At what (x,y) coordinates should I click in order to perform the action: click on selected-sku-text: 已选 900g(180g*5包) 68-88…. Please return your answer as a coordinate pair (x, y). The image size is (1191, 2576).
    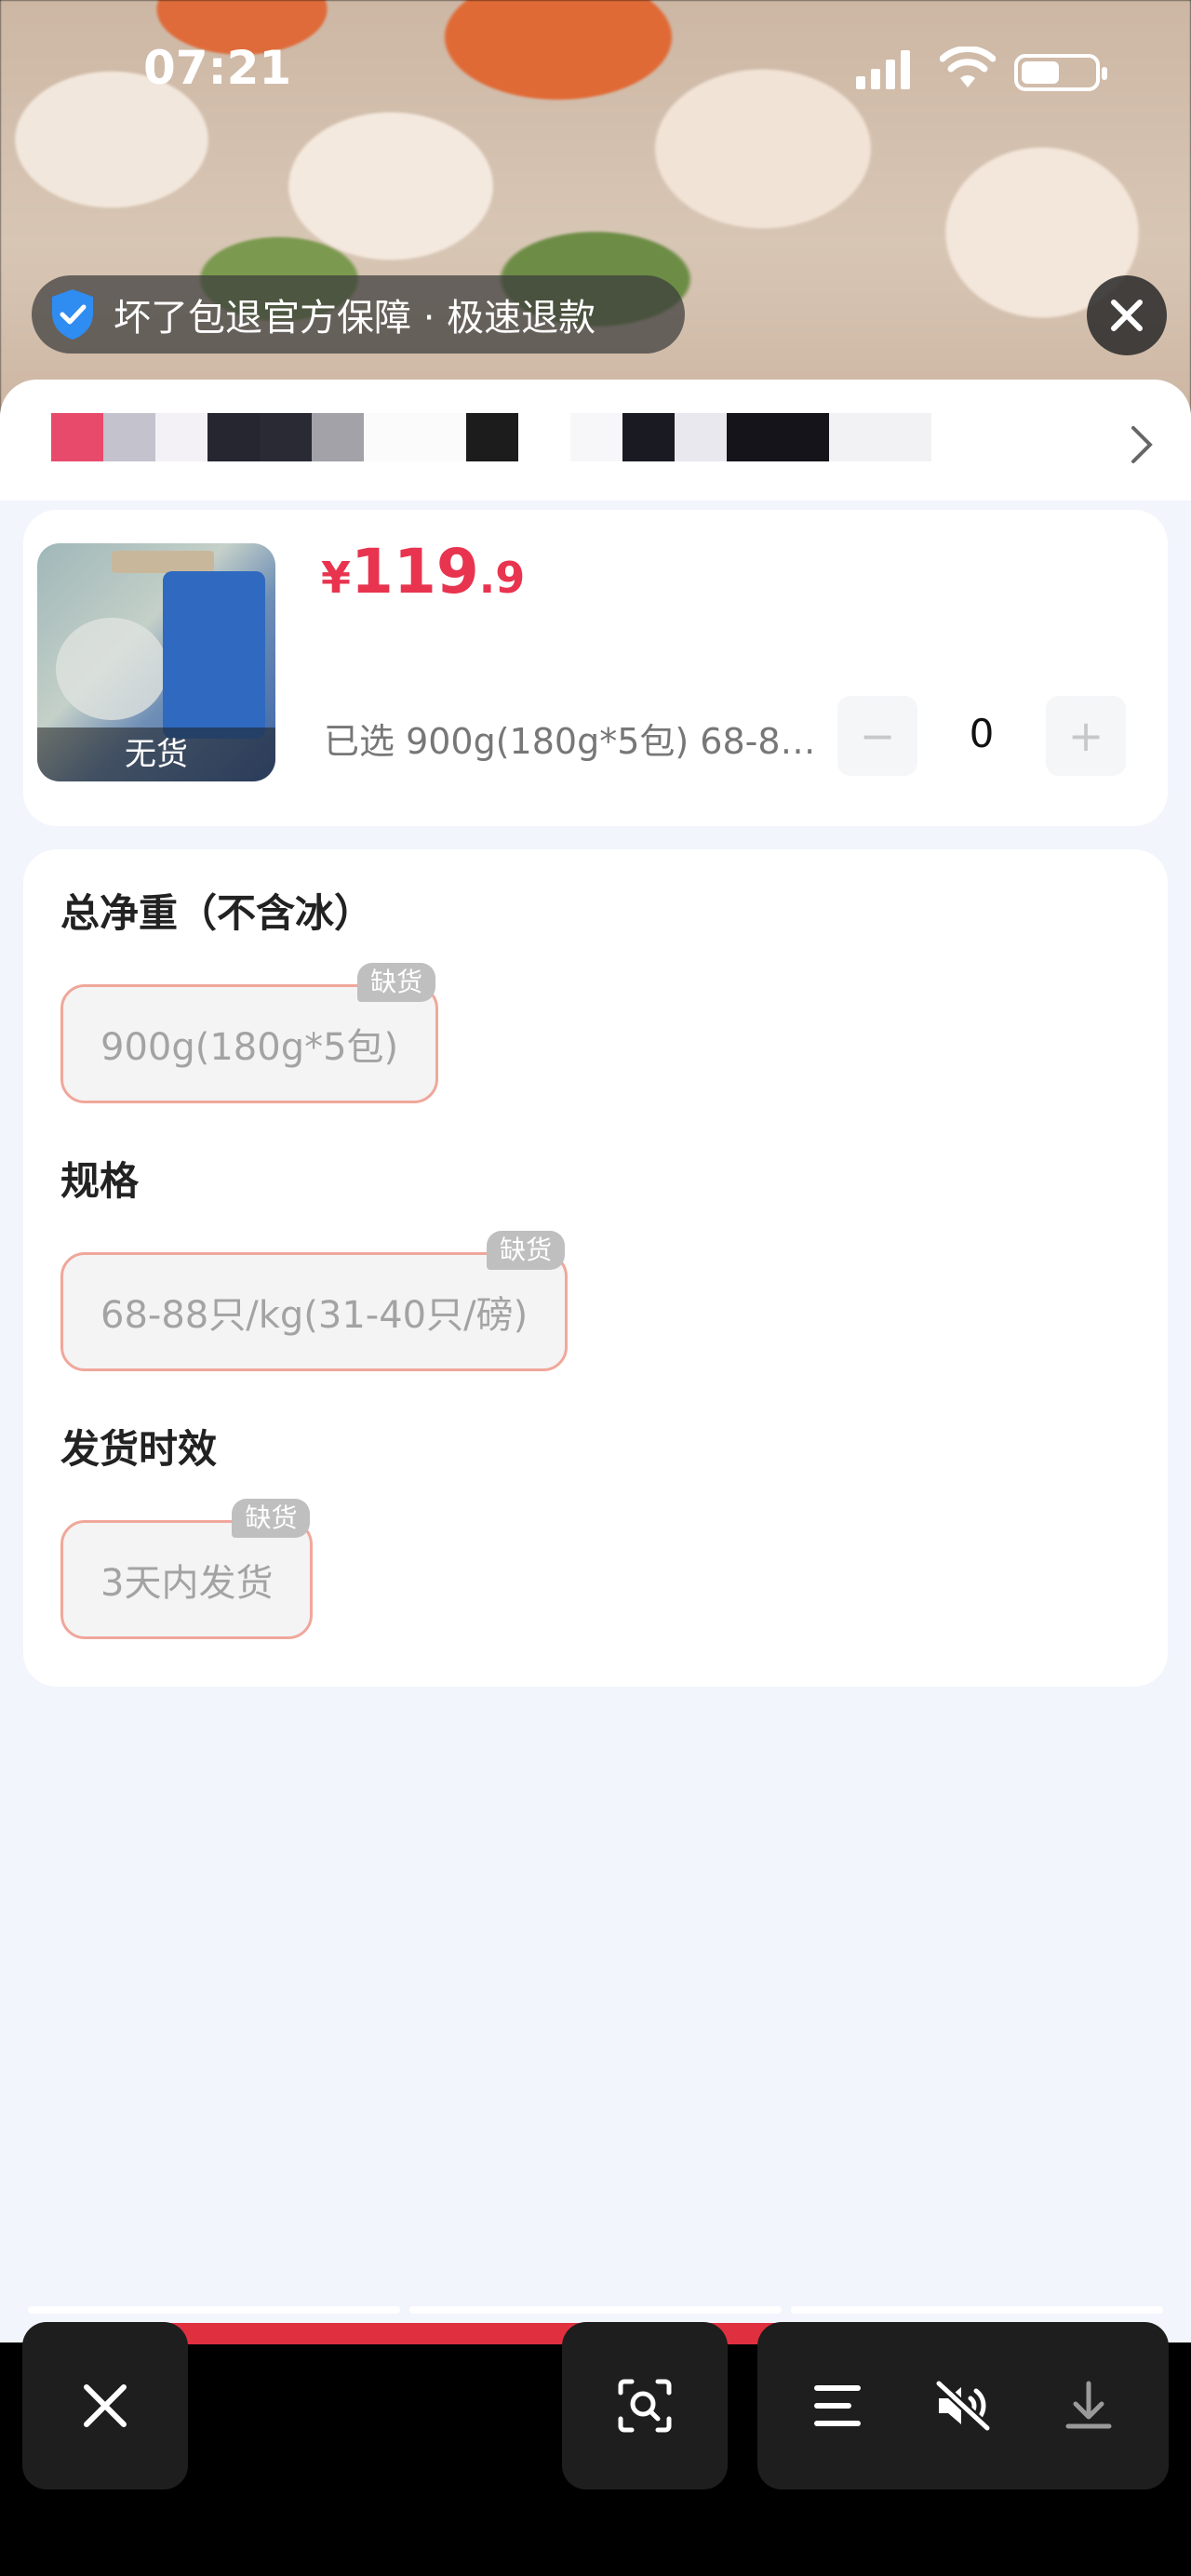
    Looking at the image, I should click on (575, 741).